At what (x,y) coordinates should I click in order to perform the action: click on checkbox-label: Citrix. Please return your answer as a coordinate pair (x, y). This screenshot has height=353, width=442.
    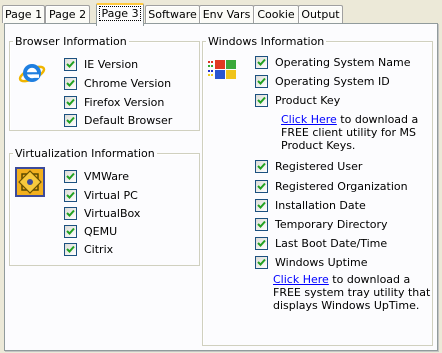
    Looking at the image, I should click on (99, 249).